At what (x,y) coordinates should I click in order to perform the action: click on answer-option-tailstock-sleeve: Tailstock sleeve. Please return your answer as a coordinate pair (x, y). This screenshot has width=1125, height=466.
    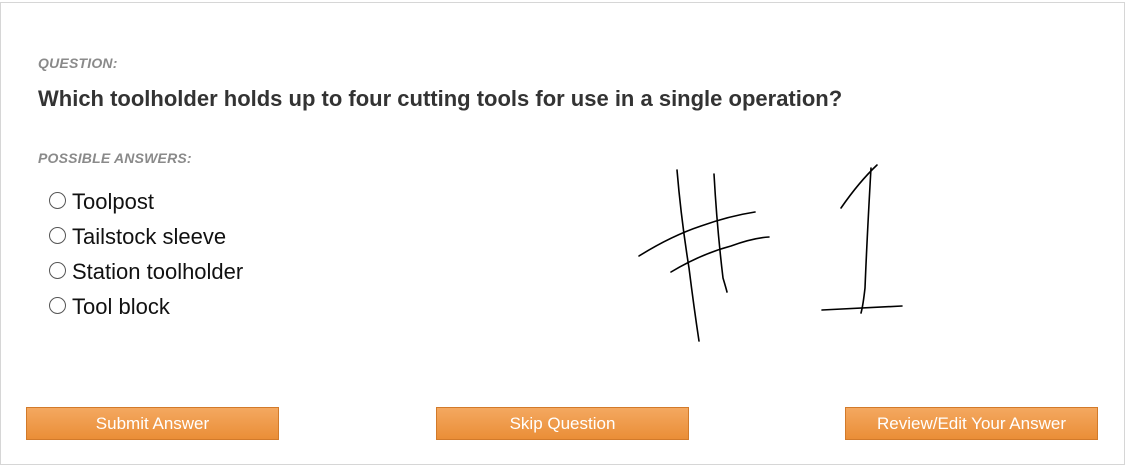
    Looking at the image, I should click on (146, 238).